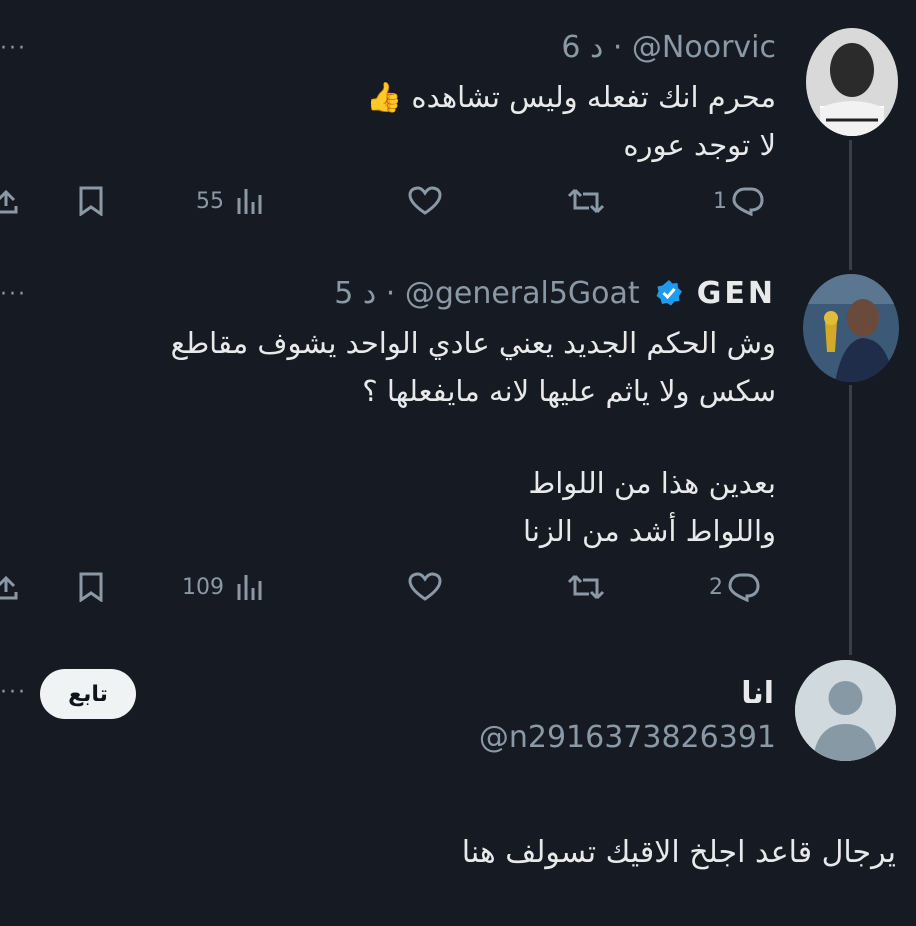 This screenshot has width=916, height=926. What do you see at coordinates (652, 483) in the screenshot?
I see `tweet-text-line: بعدين هذا من اللواط` at bounding box center [652, 483].